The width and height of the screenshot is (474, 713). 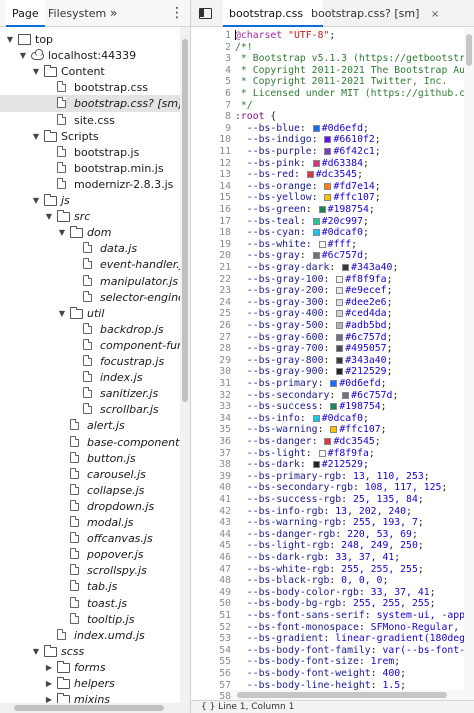 I want to click on tree-vertical-scrollbar, so click(x=185, y=370).